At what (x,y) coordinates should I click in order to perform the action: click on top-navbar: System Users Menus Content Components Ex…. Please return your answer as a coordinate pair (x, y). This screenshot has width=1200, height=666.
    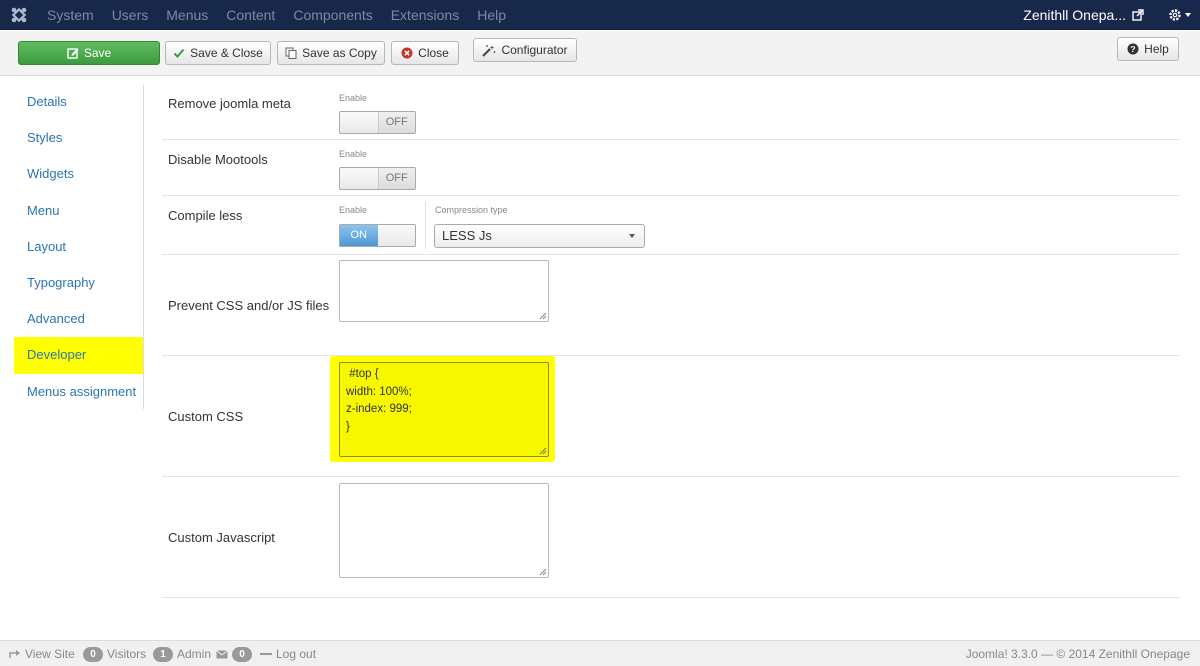
    Looking at the image, I should click on (600, 15).